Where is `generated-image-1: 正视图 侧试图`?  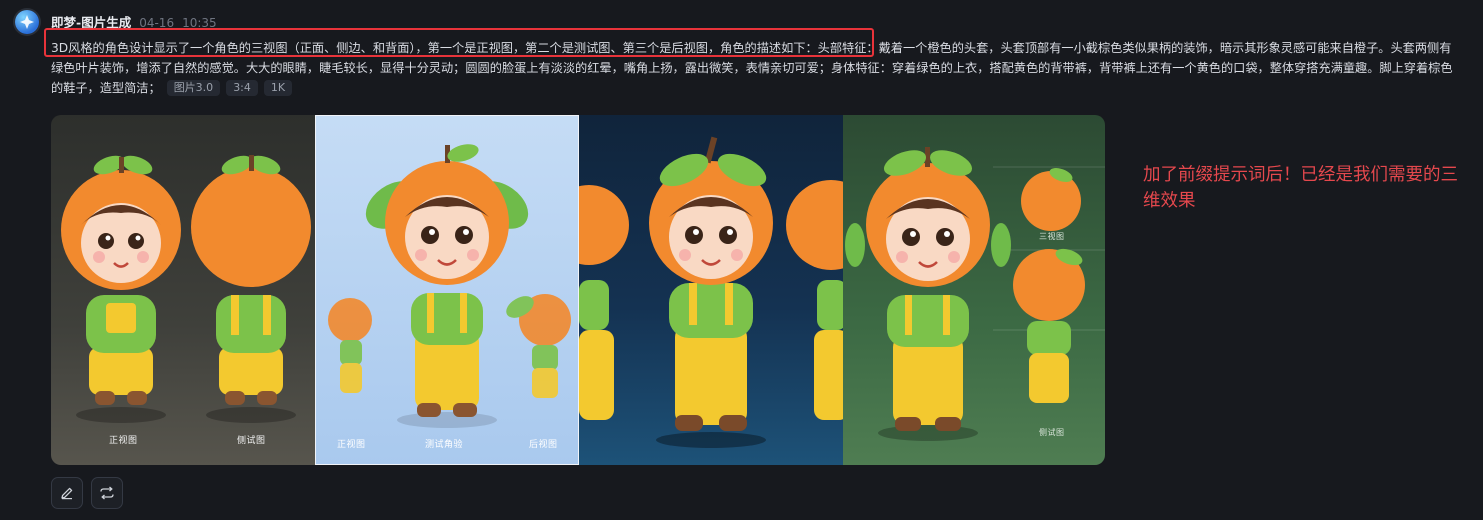 generated-image-1: 正视图 侧试图 is located at coordinates (183, 290).